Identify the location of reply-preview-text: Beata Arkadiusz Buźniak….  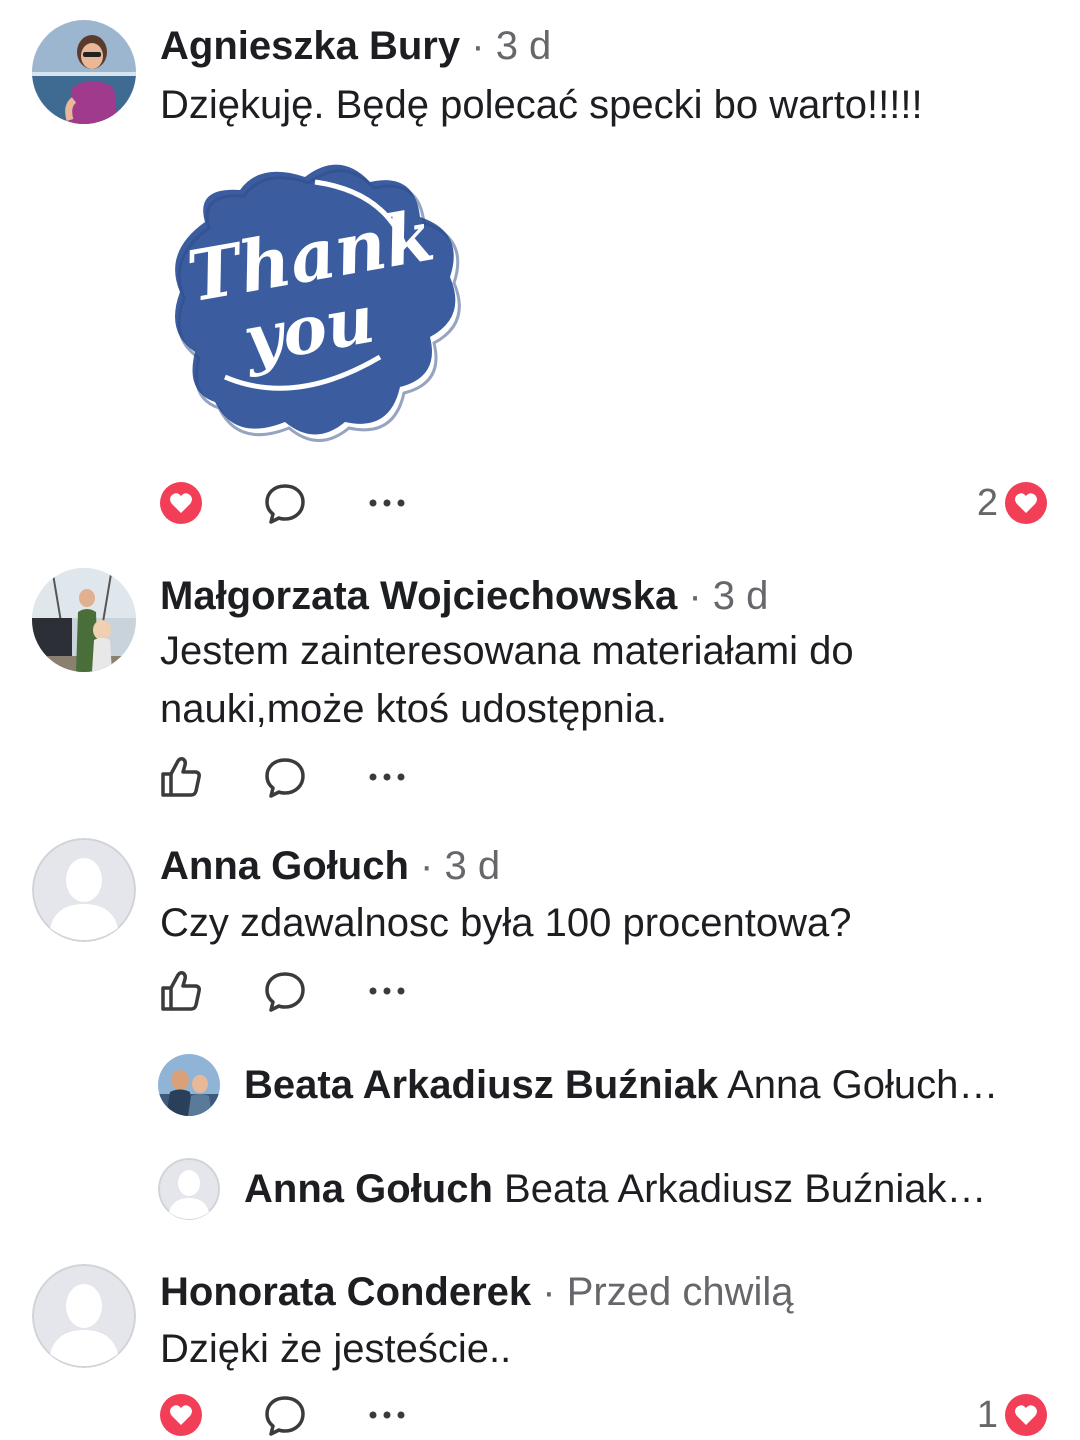
(745, 1189).